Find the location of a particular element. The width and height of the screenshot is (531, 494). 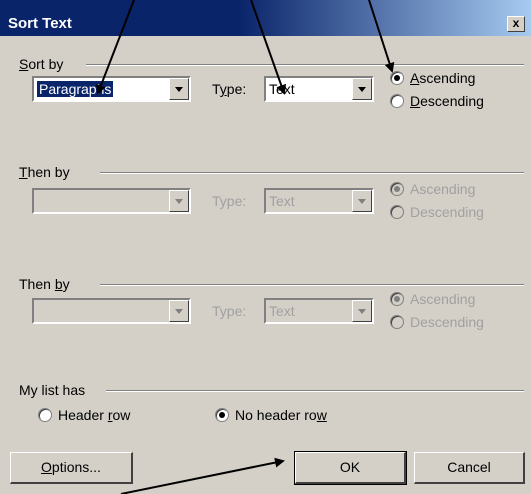

then-by-1-type-value: Text is located at coordinates (282, 201).